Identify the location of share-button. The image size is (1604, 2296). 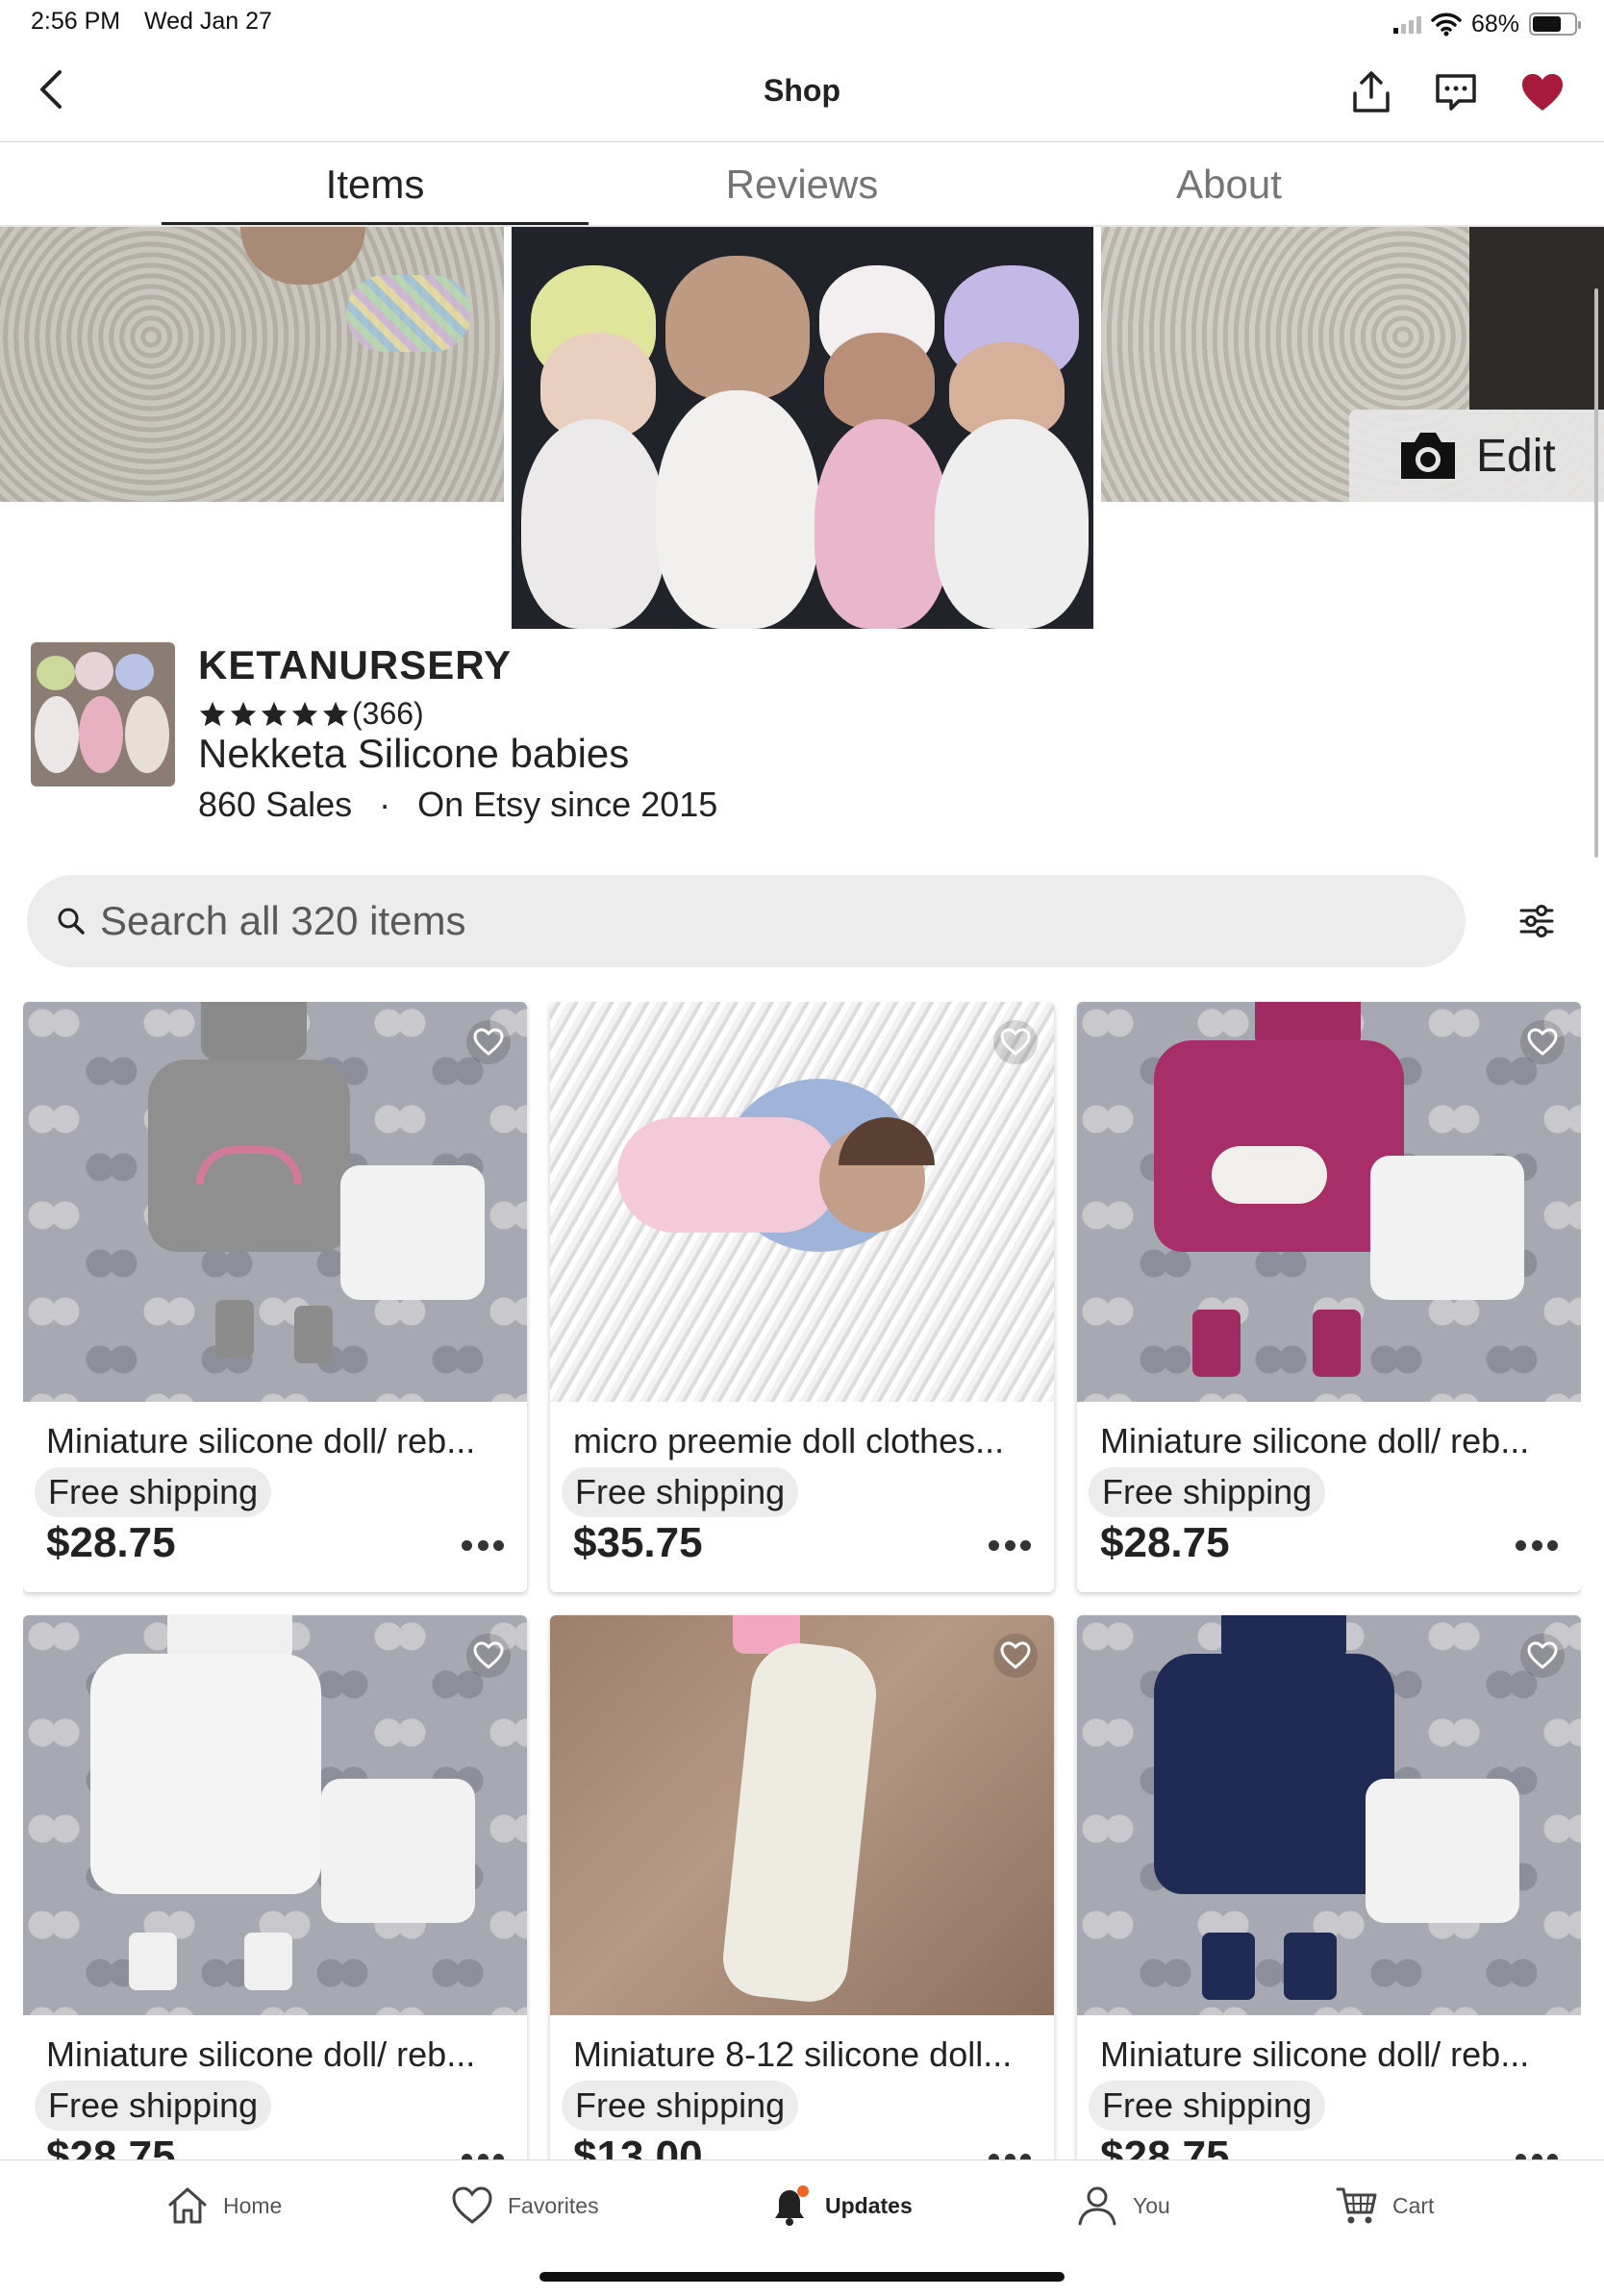
(1371, 92).